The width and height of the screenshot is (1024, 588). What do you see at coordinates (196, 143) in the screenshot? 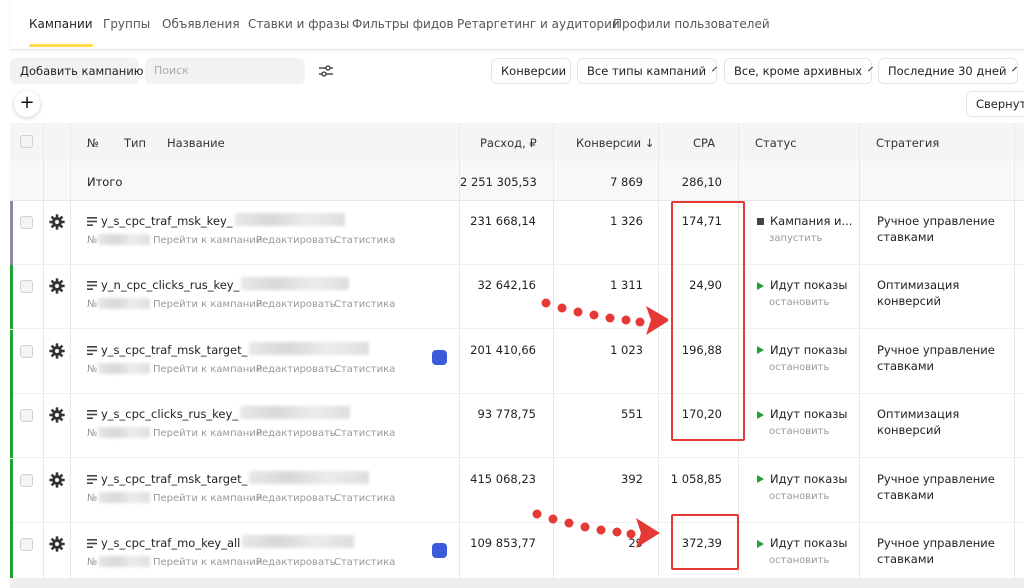
I see `col-name: Название` at bounding box center [196, 143].